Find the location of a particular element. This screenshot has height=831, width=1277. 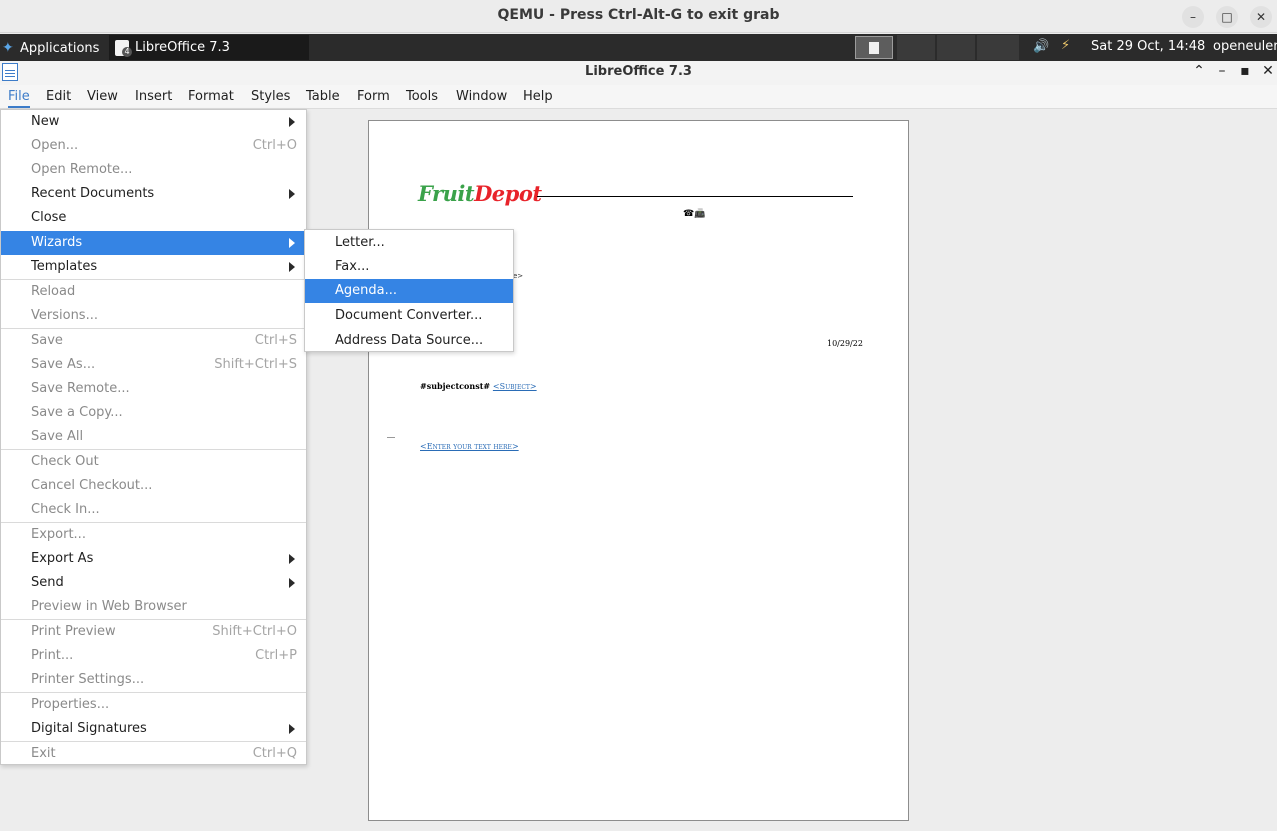

menu-view: View is located at coordinates (102, 96).